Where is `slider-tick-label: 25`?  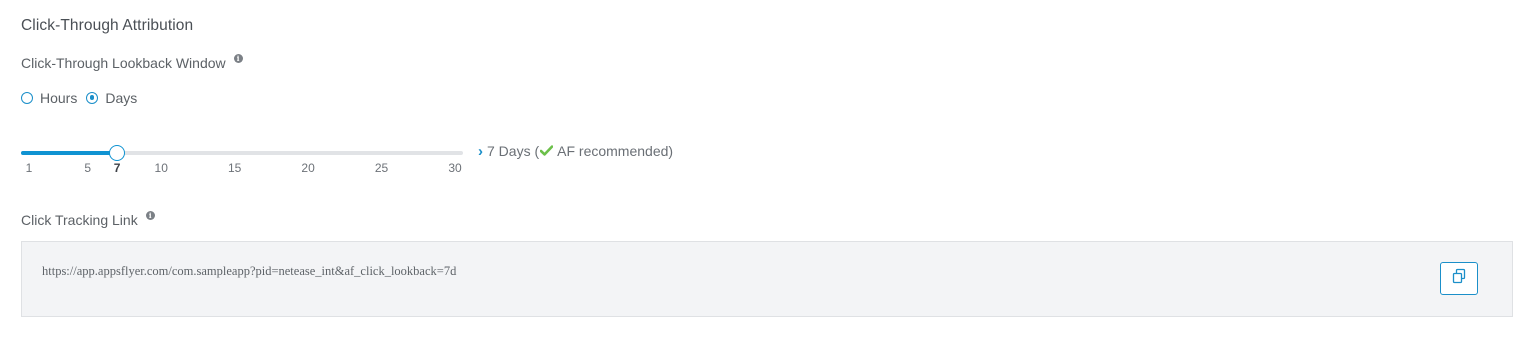 slider-tick-label: 25 is located at coordinates (381, 168).